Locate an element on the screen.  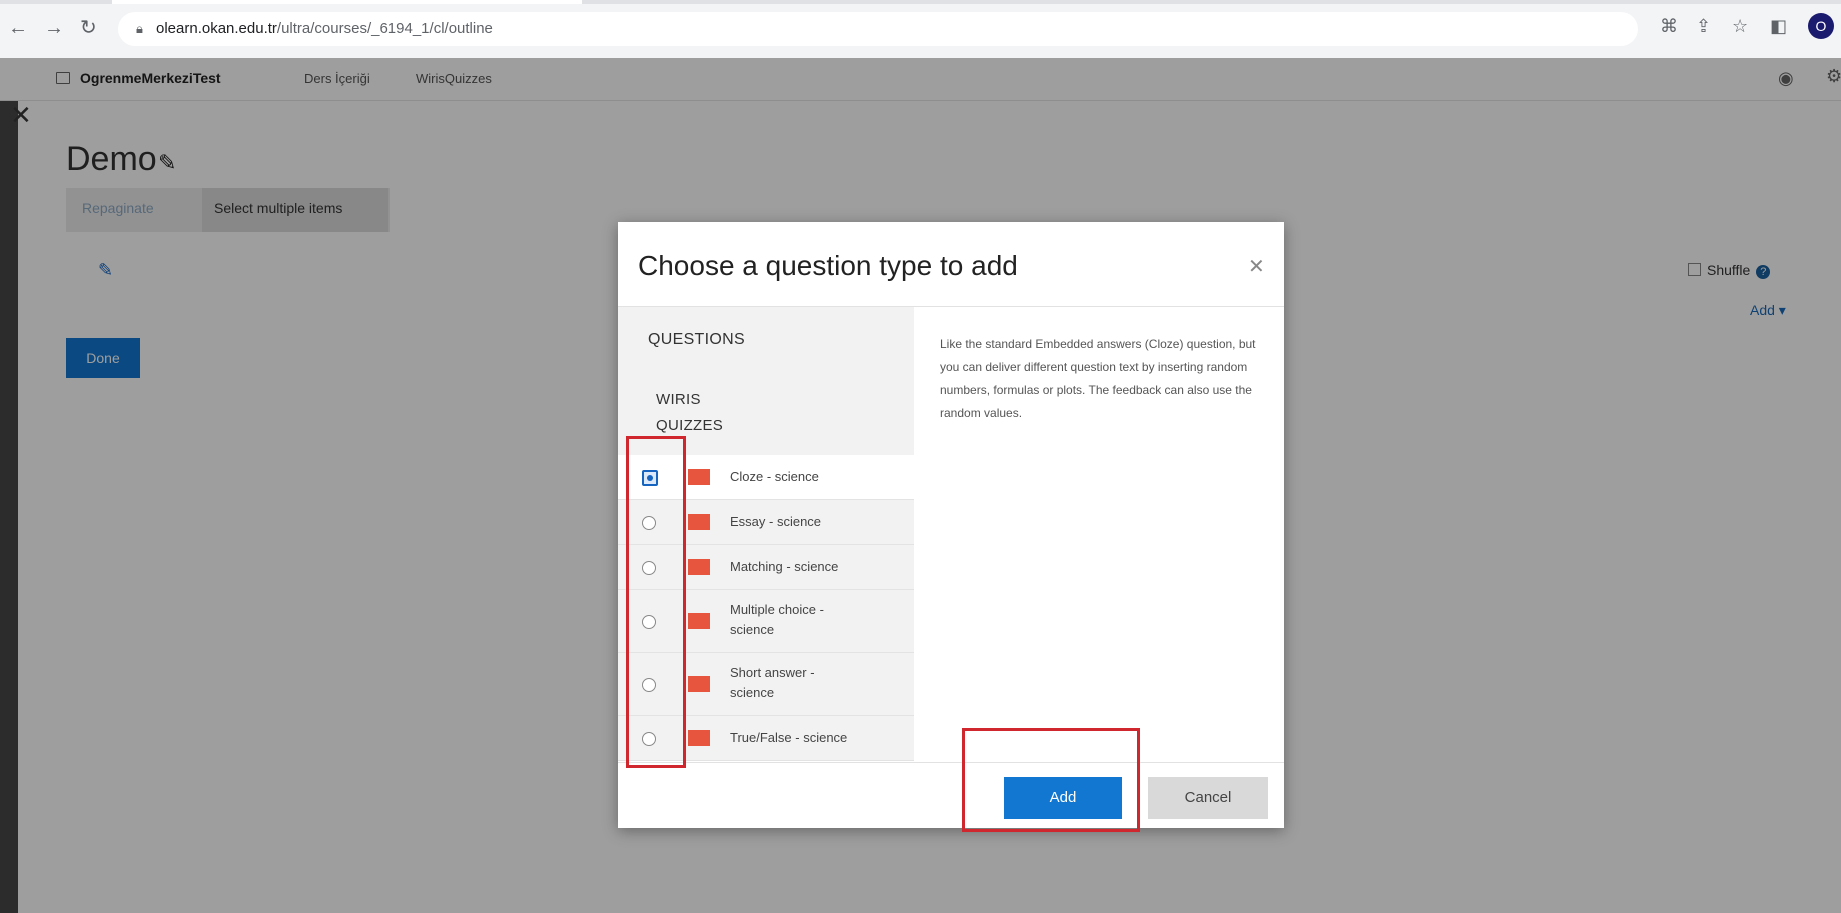
translate-icon: ⌘ is located at coordinates (1669, 26).